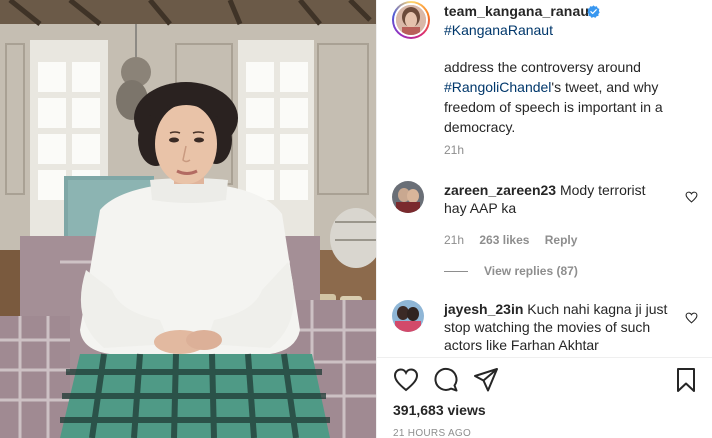  I want to click on author-avatar, so click(411, 20).